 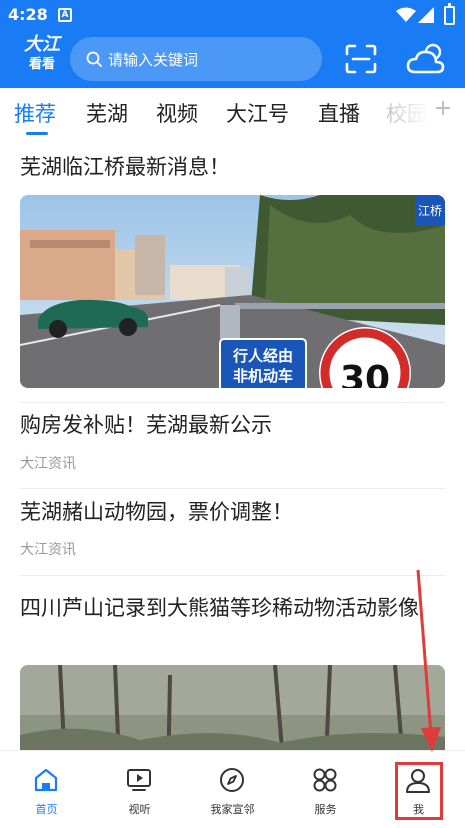 What do you see at coordinates (419, 791) in the screenshot?
I see `highlight-box` at bounding box center [419, 791].